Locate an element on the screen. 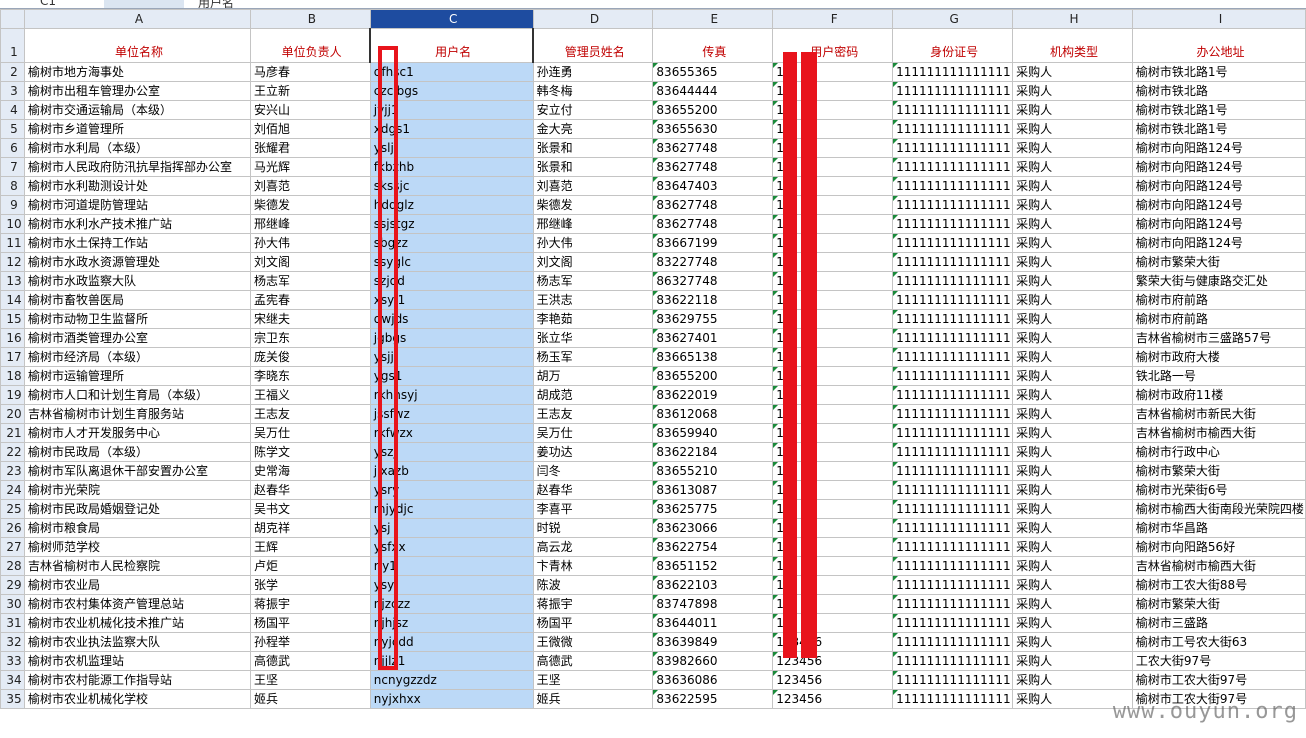  cell-a: 榆树市河道堤防管理站 is located at coordinates (137, 205).